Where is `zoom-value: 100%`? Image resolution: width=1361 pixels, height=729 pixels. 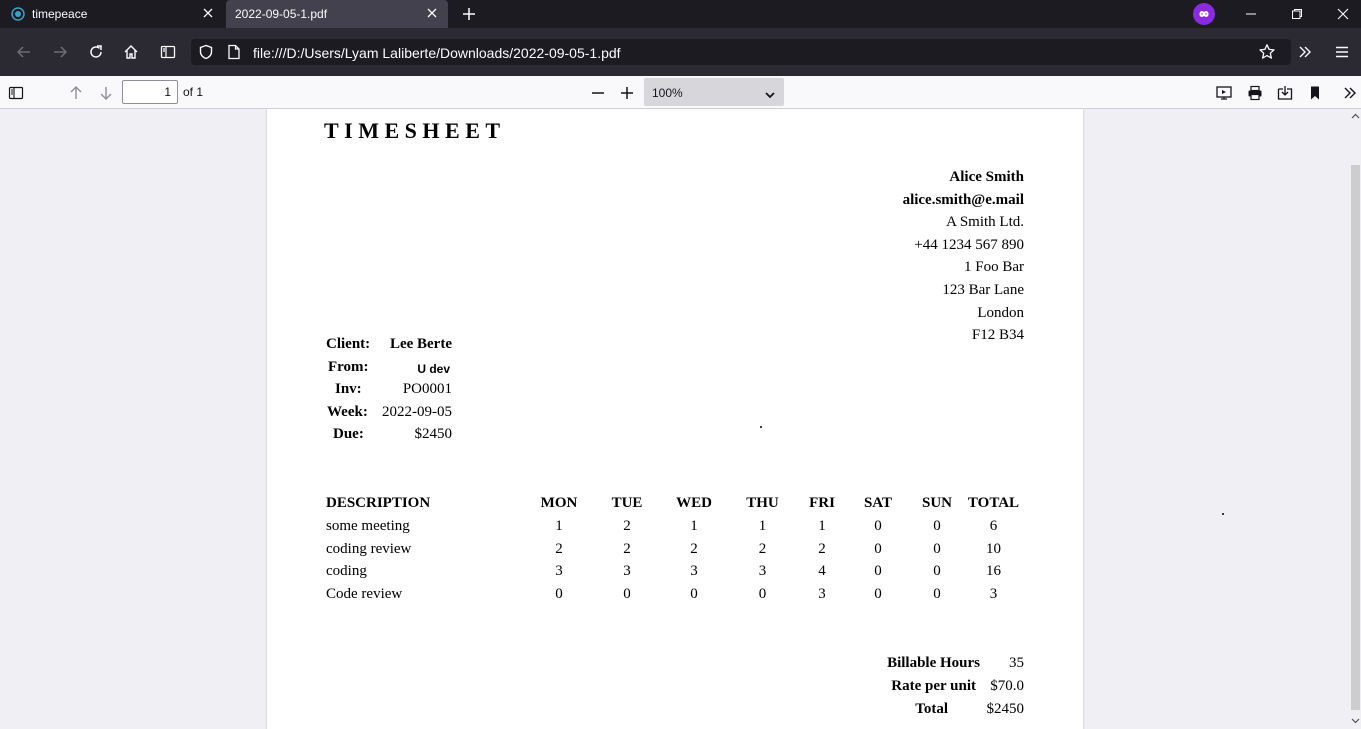
zoom-value: 100% is located at coordinates (667, 93).